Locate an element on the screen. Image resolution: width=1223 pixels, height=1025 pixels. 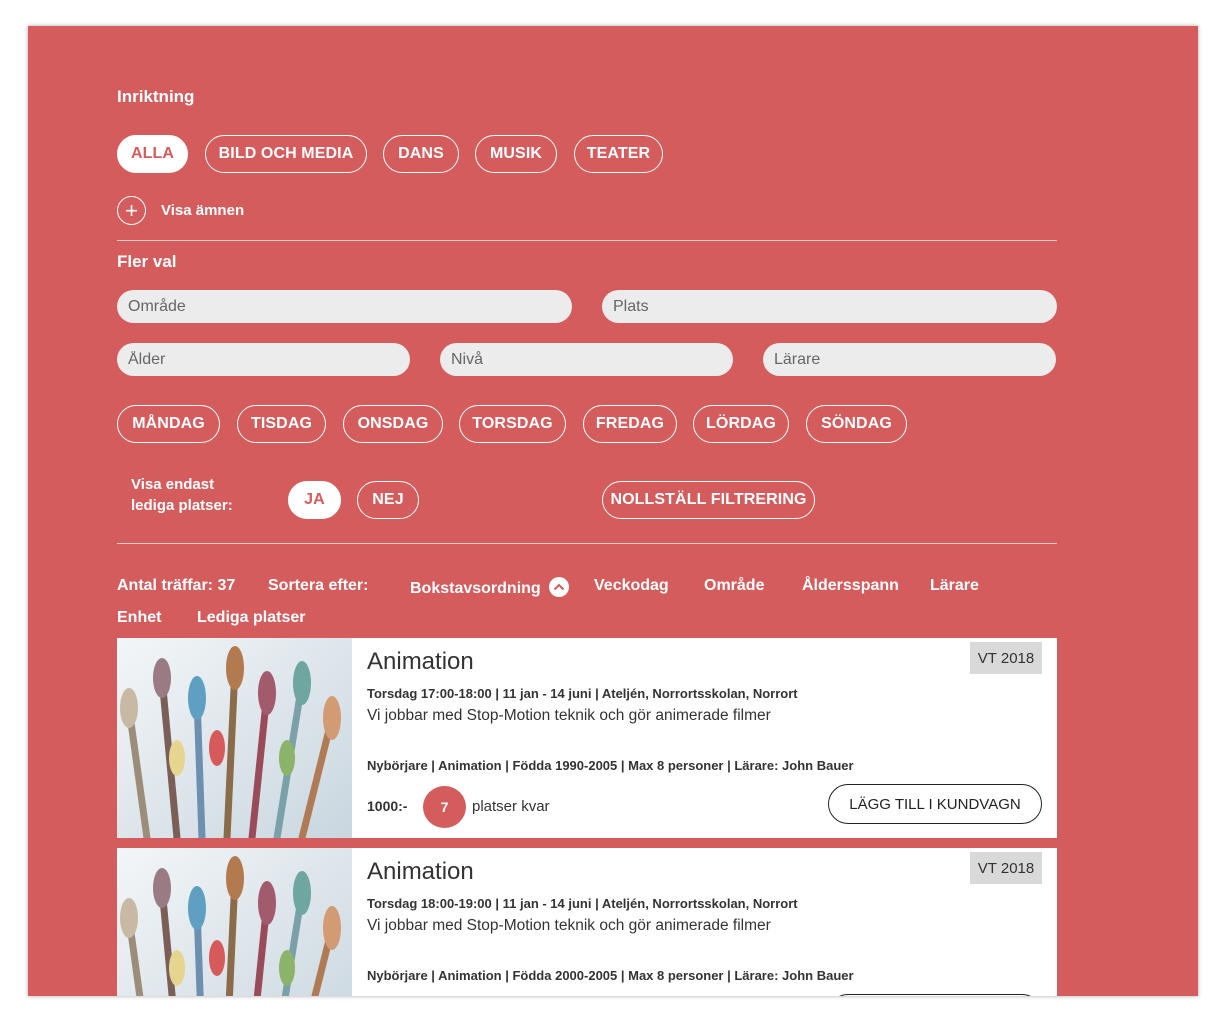
level-input is located at coordinates (586, 359).